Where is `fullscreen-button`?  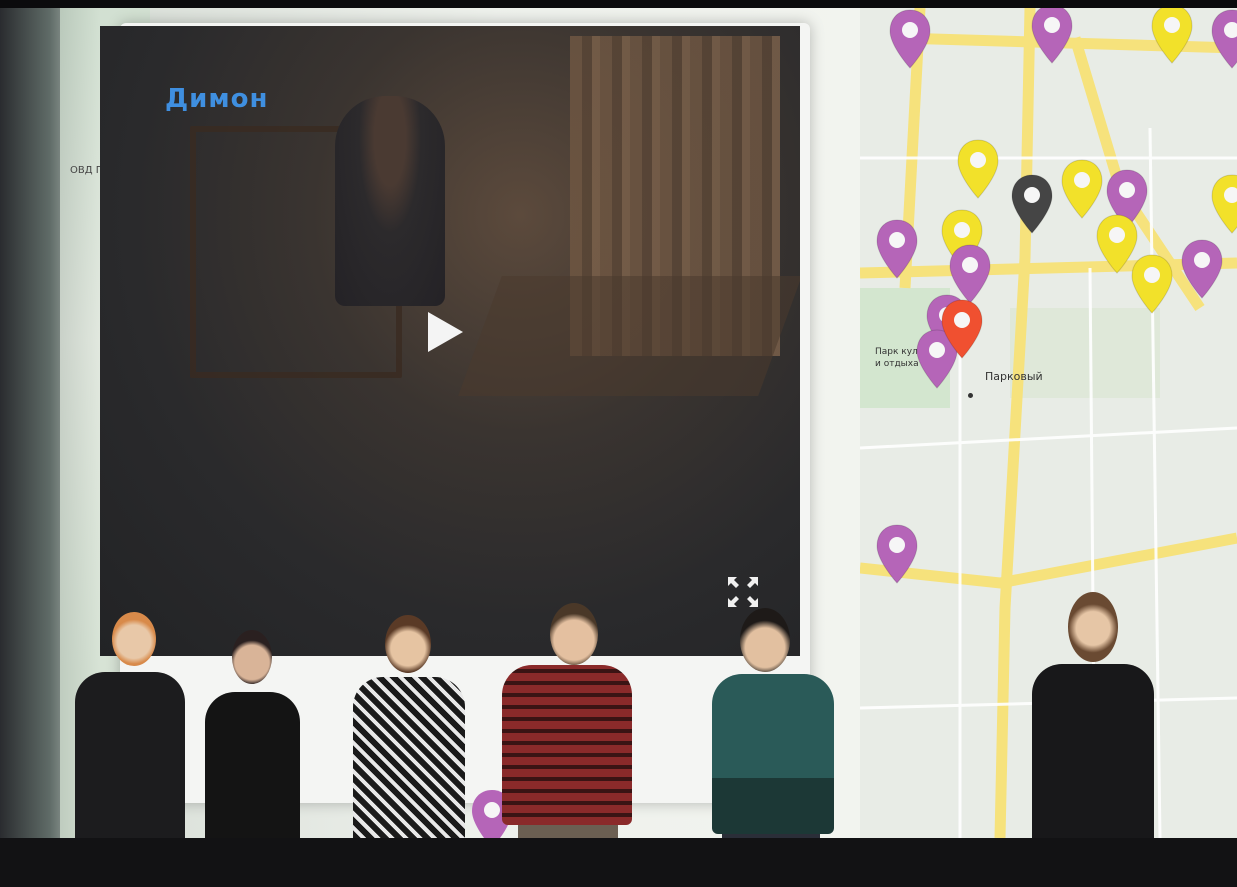
fullscreen-button is located at coordinates (739, 591).